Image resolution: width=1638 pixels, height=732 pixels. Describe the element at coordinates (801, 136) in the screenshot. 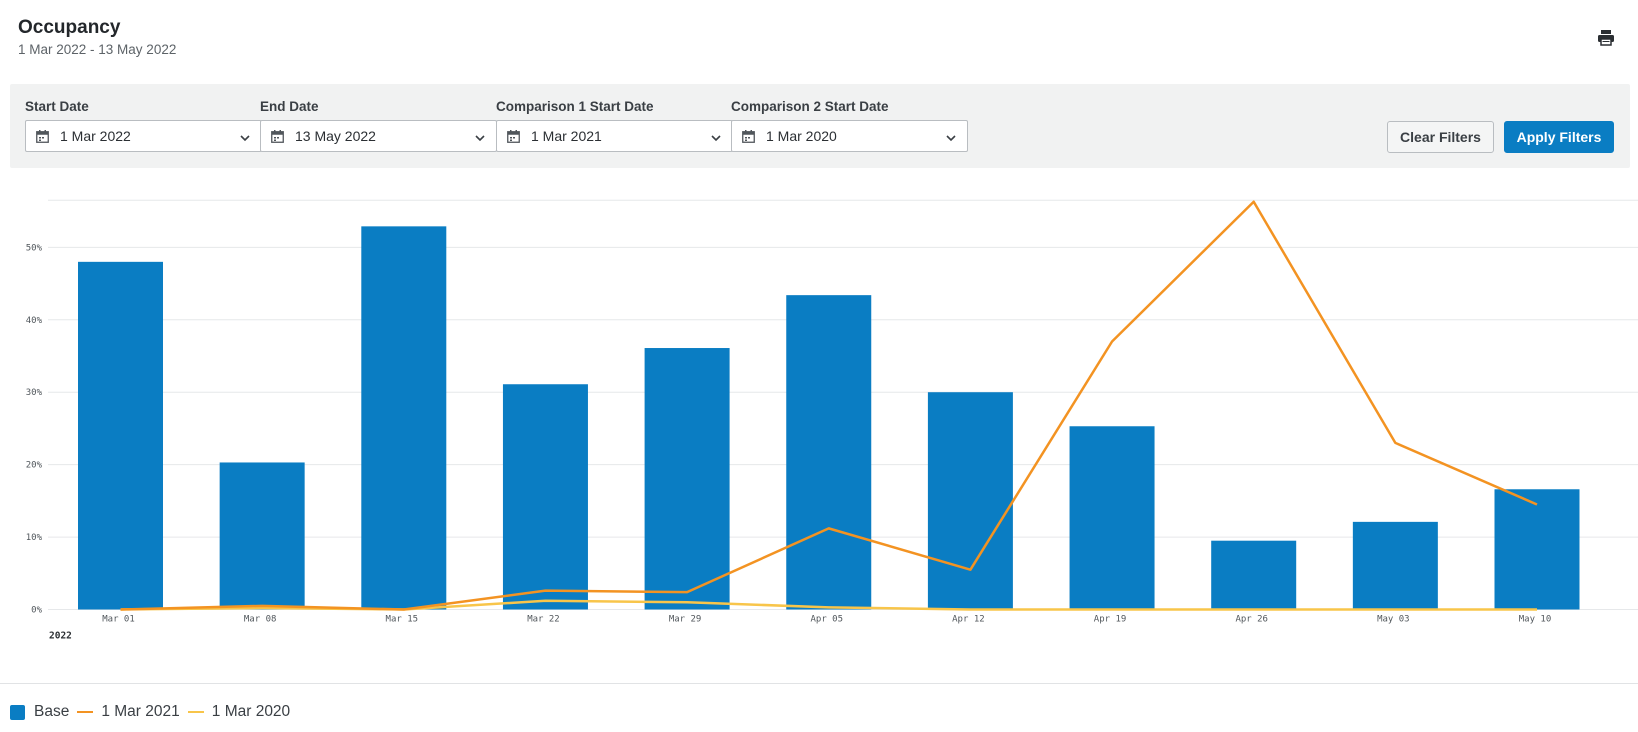

I see `comparison2-date-value: 1 Mar 2020` at that location.